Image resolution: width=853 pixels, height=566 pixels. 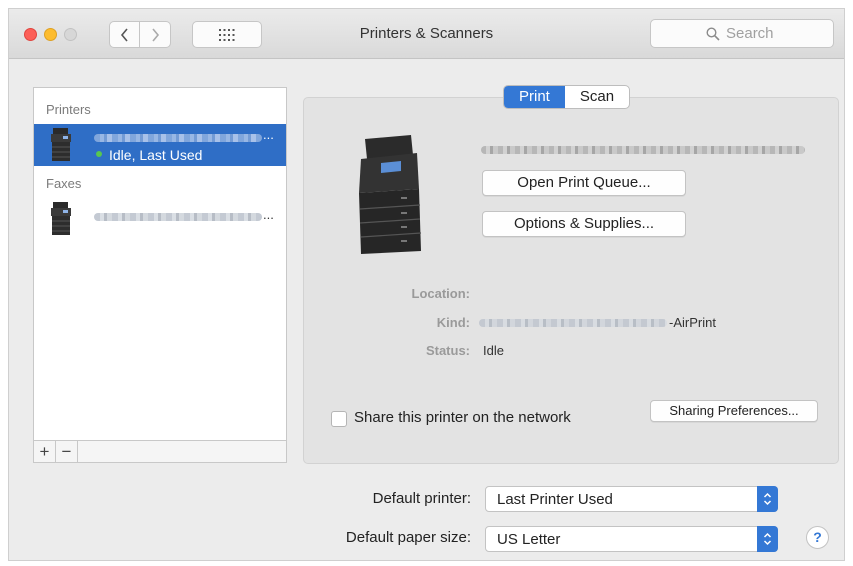 What do you see at coordinates (441, 293) in the screenshot?
I see `location-label: Location:` at bounding box center [441, 293].